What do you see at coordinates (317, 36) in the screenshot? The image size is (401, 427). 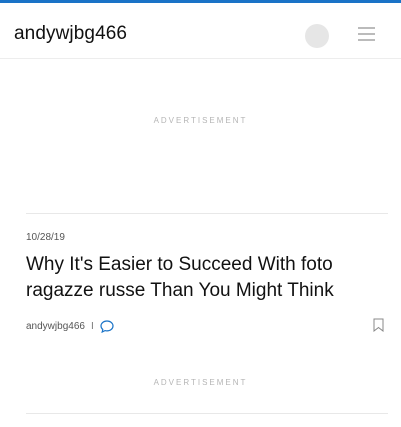 I see `avatar` at bounding box center [317, 36].